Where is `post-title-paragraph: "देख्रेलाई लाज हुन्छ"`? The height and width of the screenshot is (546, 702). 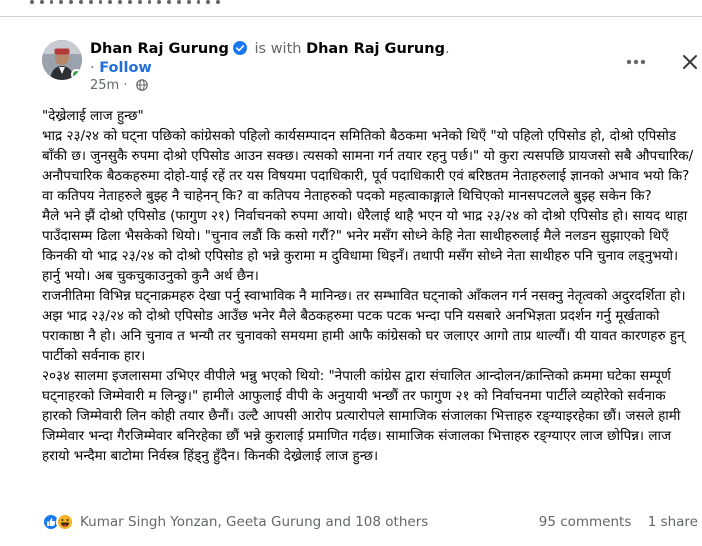 post-title-paragraph: "देख्रेलाई लाज हुन्छ" is located at coordinates (93, 116).